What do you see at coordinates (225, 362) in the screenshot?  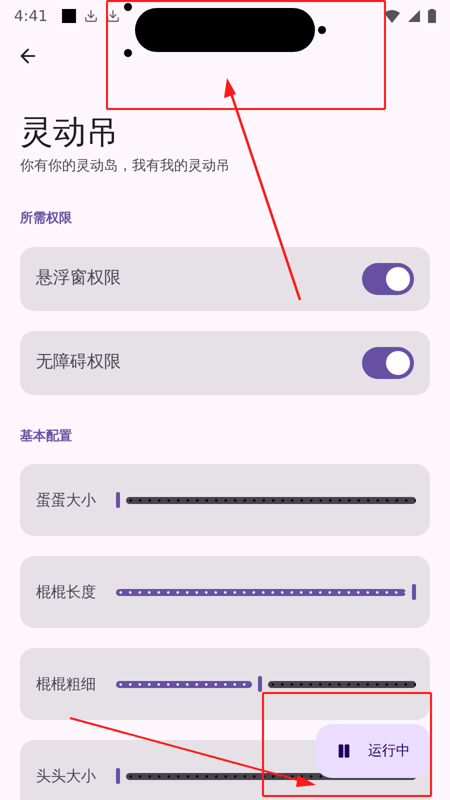 I see `setting-card: 无障碍权限` at bounding box center [225, 362].